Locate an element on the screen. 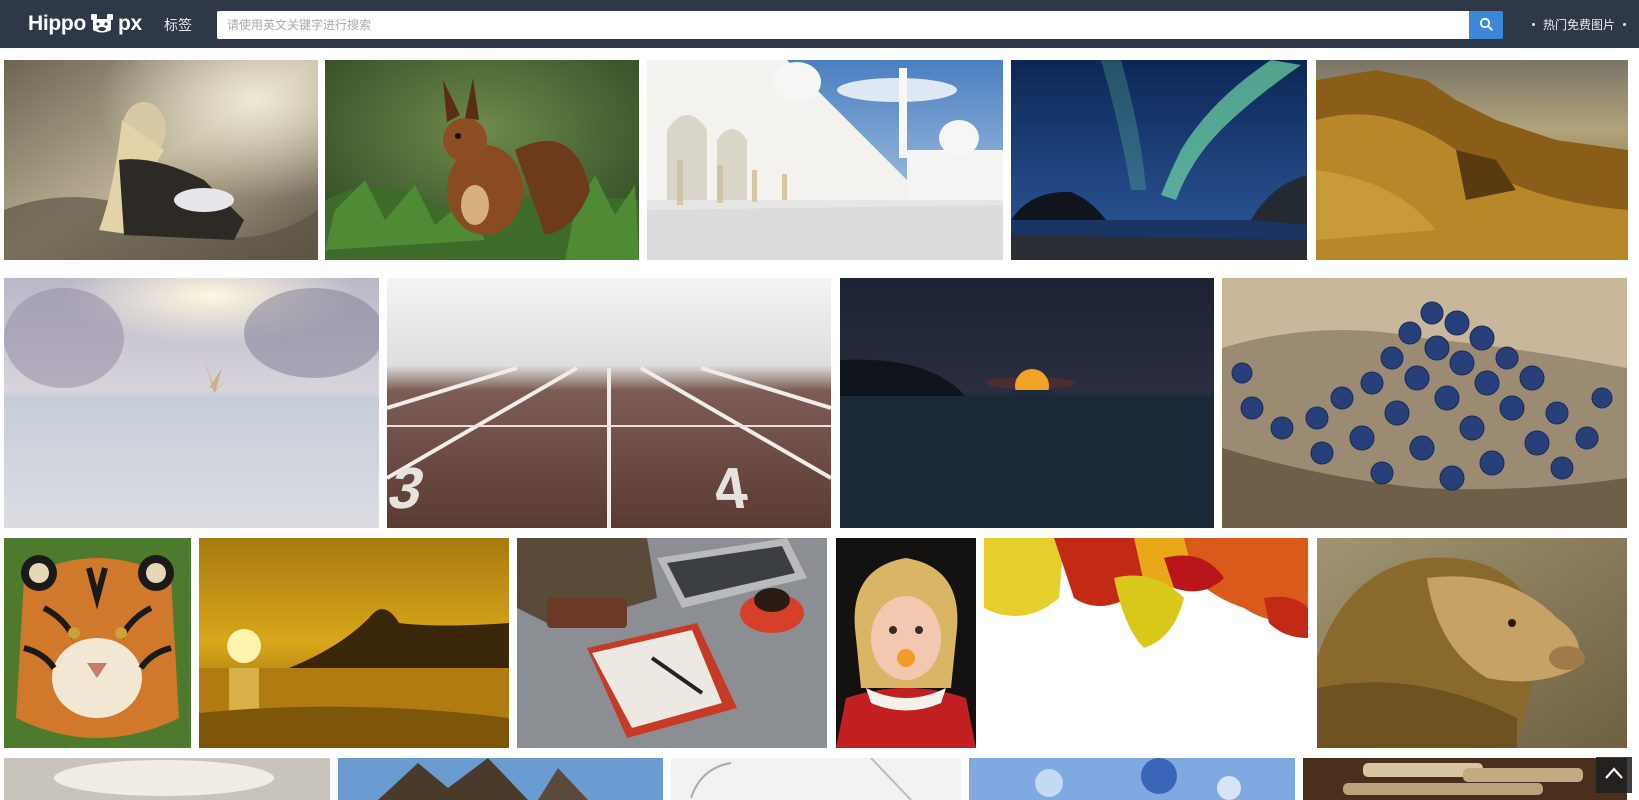 The image size is (1639, 800). gallery-image-sea-blue-sky is located at coordinates (500, 779).